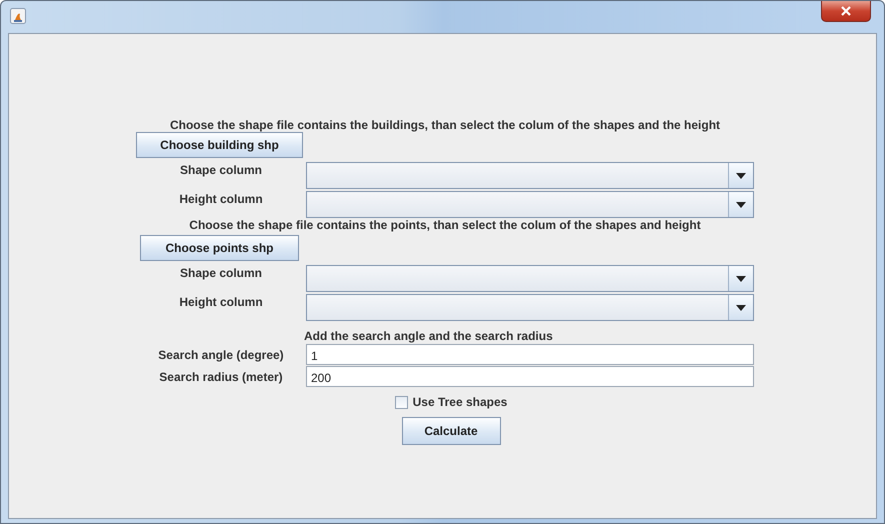 The height and width of the screenshot is (524, 885). Describe the element at coordinates (219, 145) in the screenshot. I see `choose-file-button: Choose building shp` at that location.